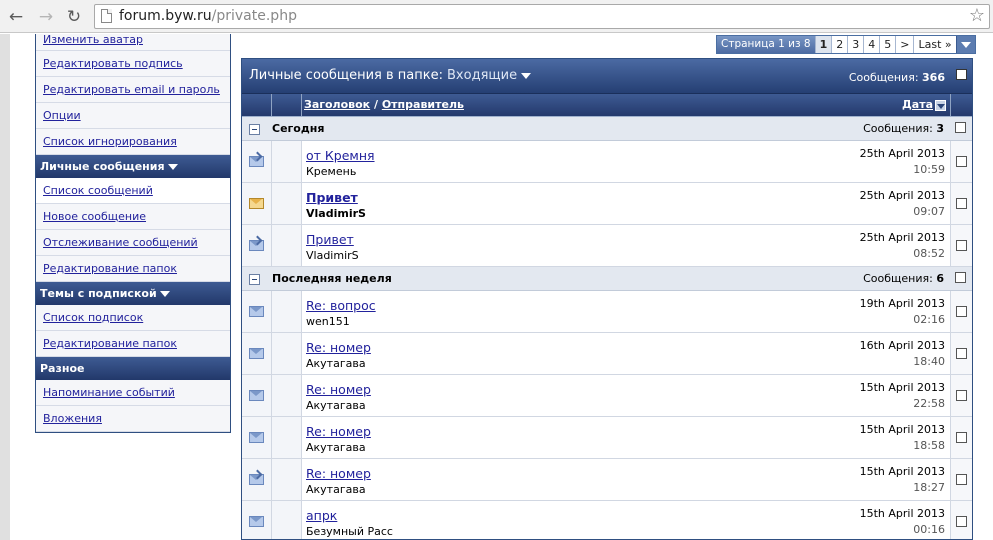 This screenshot has width=993, height=540. What do you see at coordinates (332, 278) in the screenshot?
I see `group-name: Последняя неделя` at bounding box center [332, 278].